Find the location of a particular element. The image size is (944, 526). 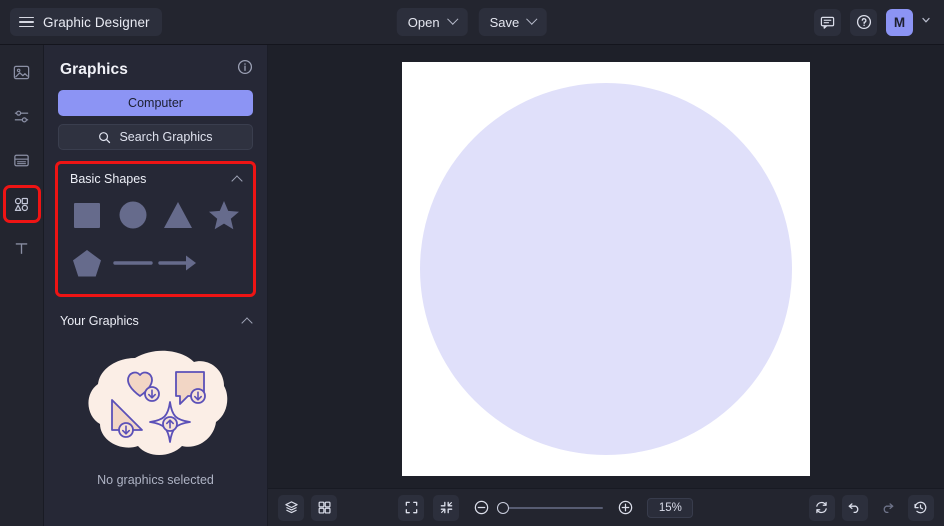

redo-icon is located at coordinates (889, 508).